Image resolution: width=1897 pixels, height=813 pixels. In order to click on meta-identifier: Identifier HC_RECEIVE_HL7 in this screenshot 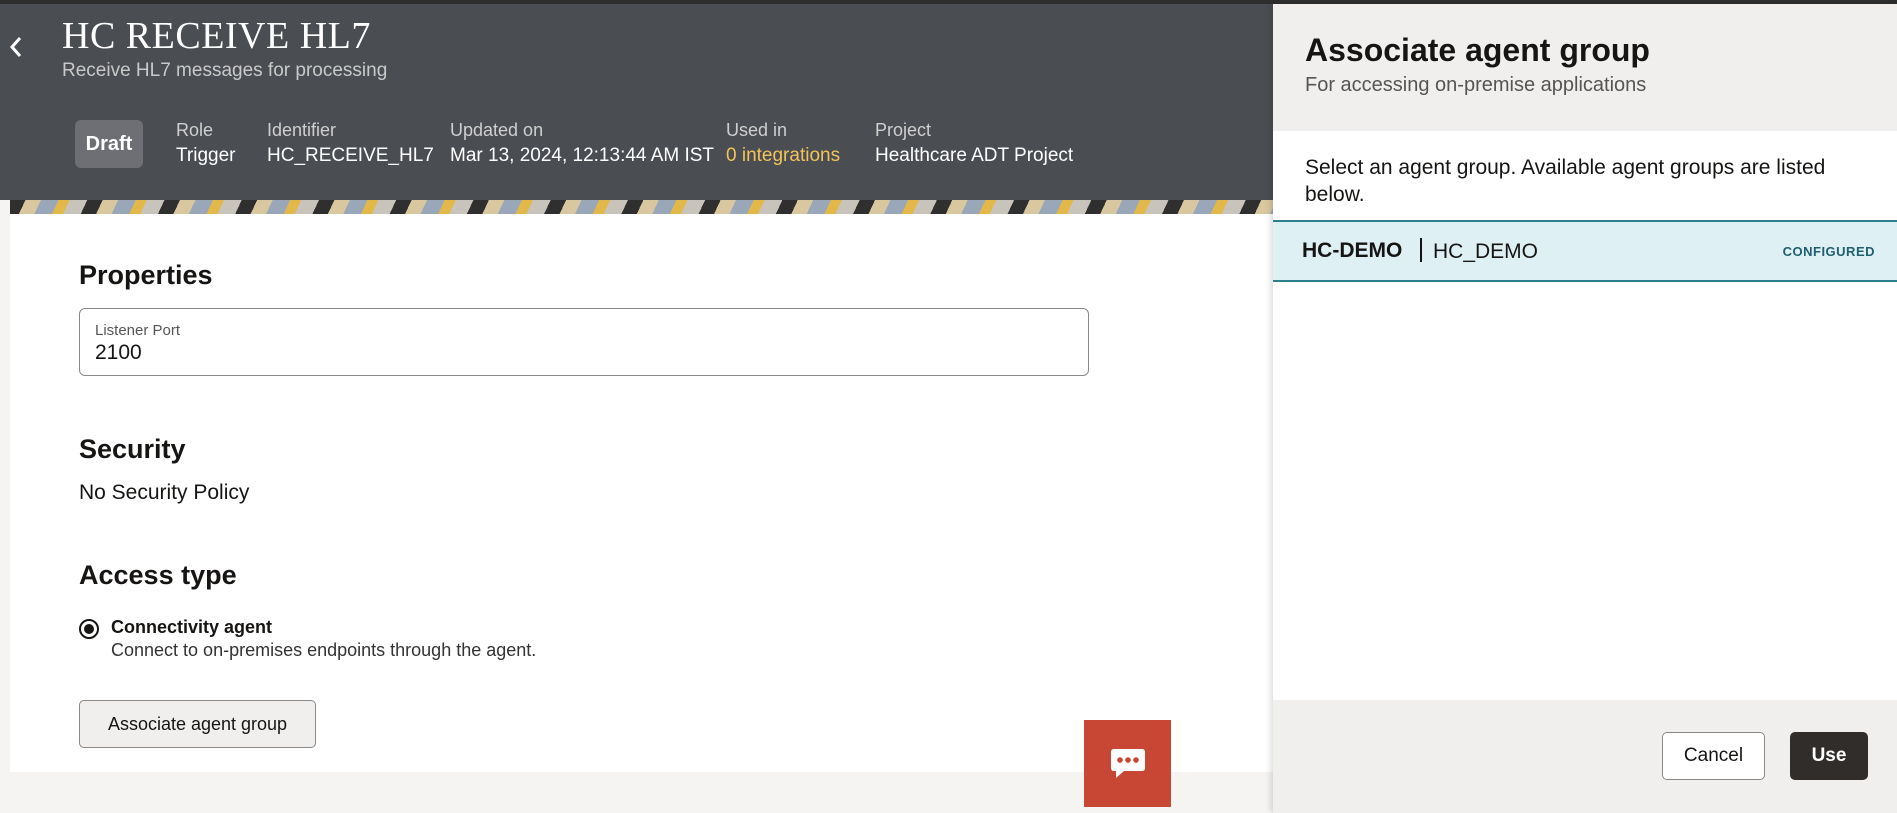, I will do `click(350, 144)`.